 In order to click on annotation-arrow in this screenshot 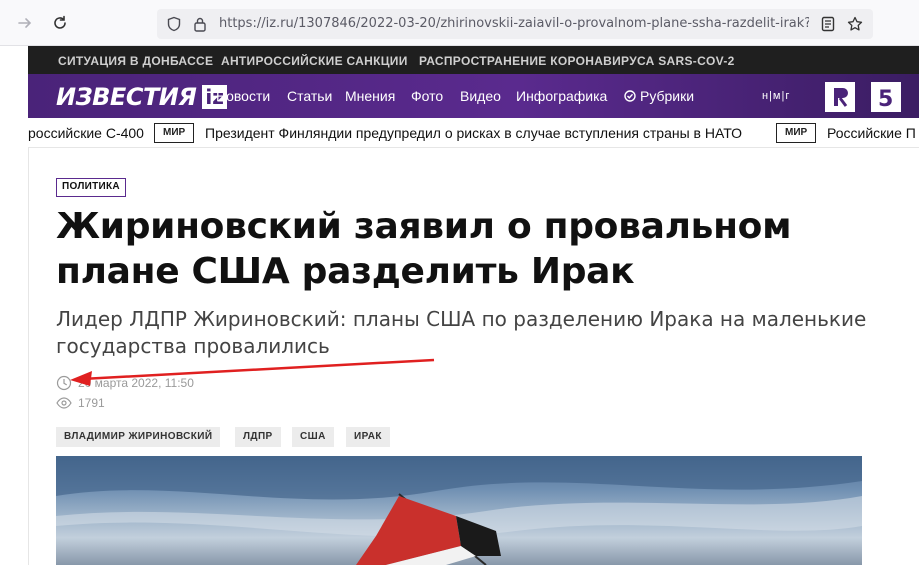, I will do `click(252, 372)`.